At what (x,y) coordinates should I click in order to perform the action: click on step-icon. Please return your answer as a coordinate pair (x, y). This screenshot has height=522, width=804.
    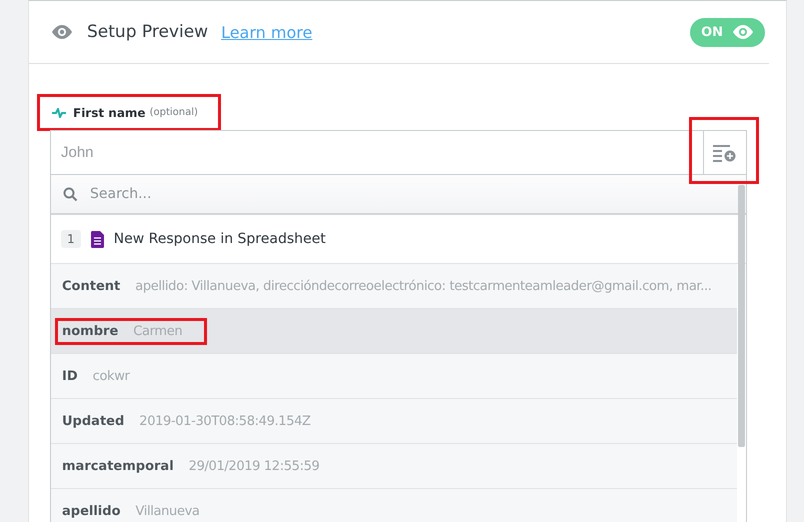
    Looking at the image, I should click on (59, 113).